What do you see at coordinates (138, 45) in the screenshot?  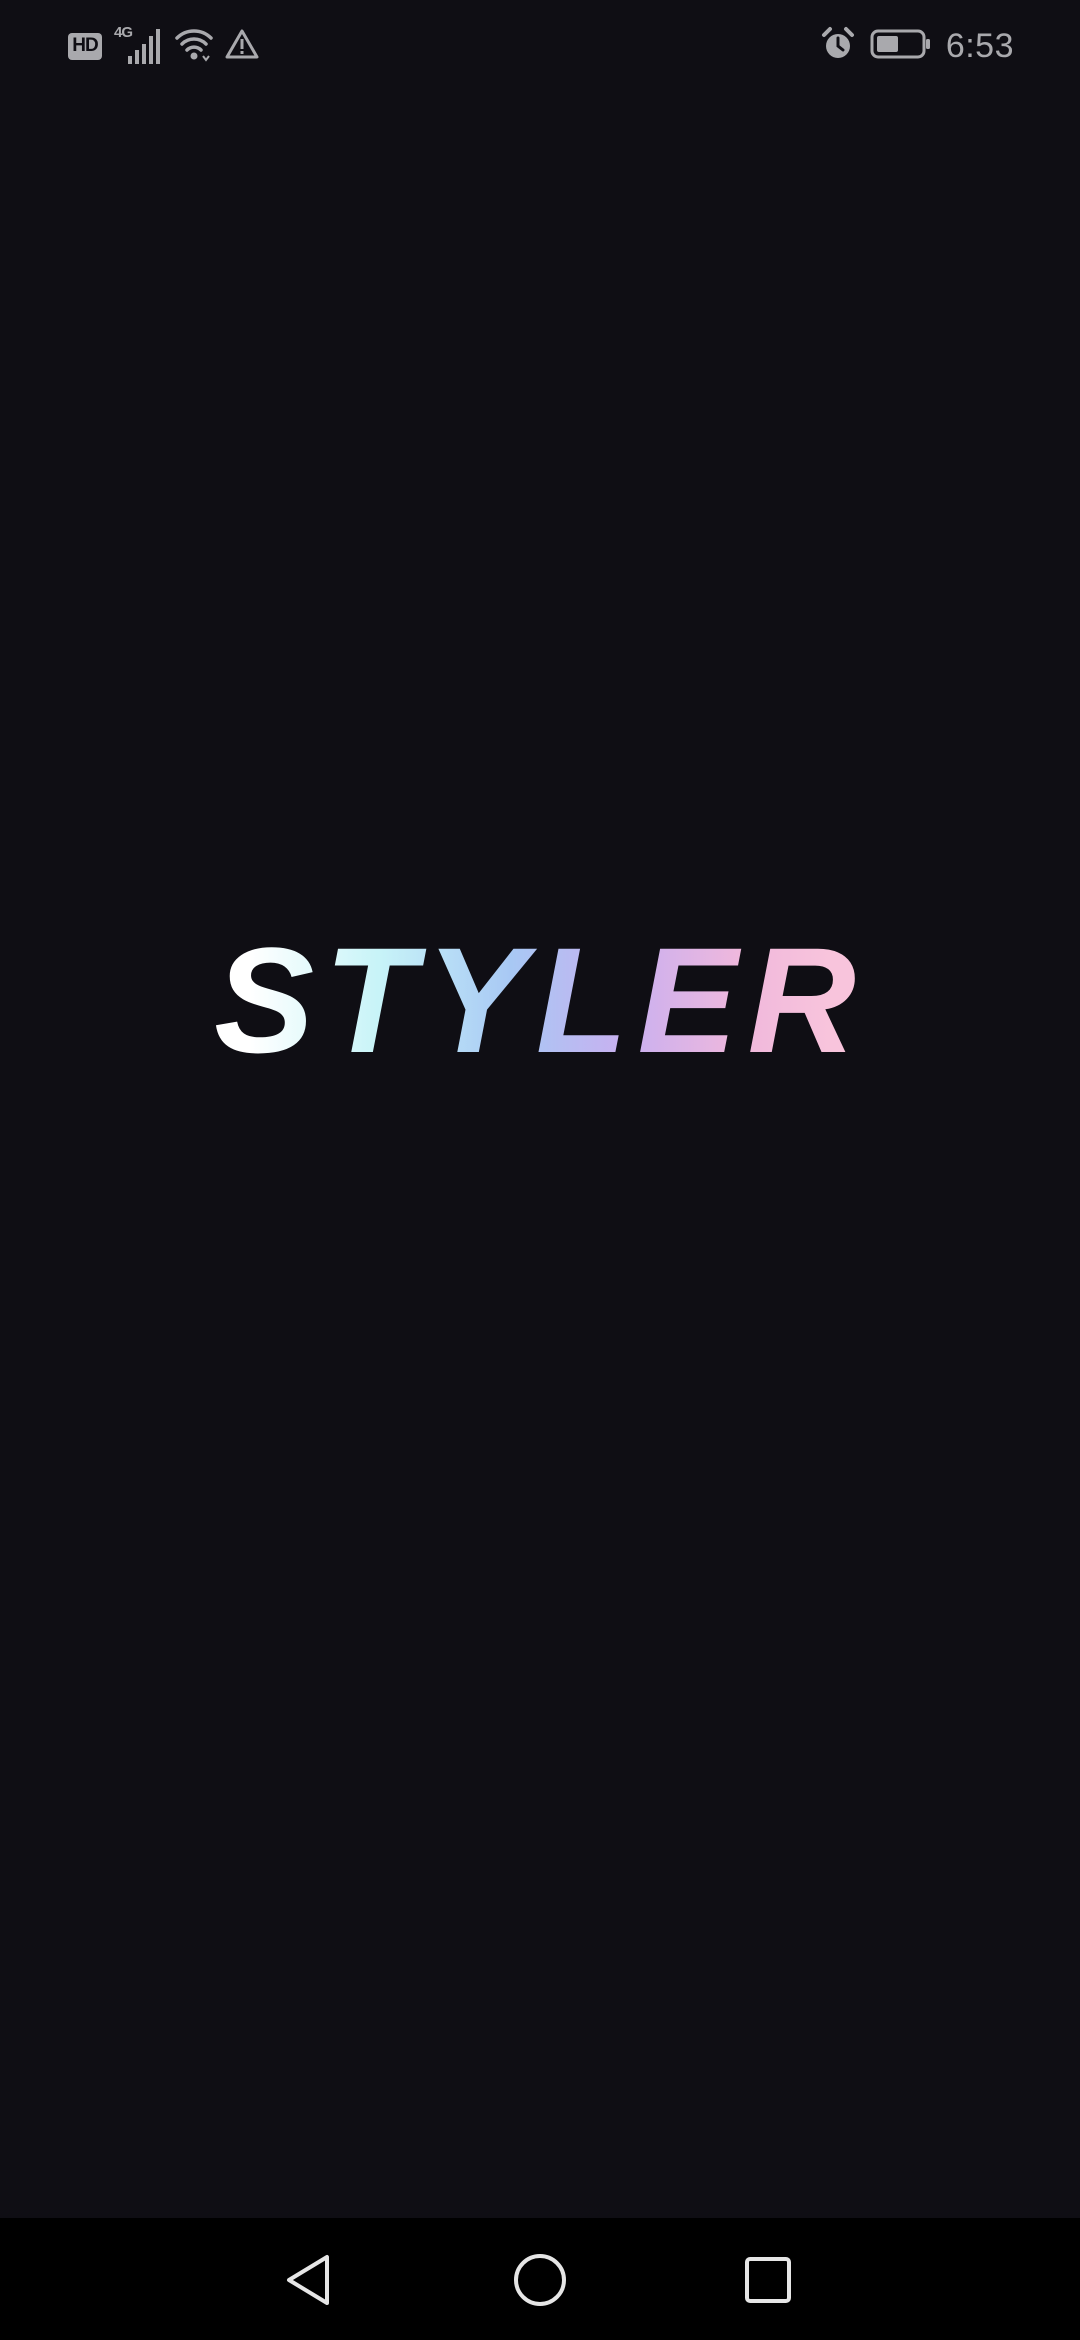 I see `signal-icon: 4G` at bounding box center [138, 45].